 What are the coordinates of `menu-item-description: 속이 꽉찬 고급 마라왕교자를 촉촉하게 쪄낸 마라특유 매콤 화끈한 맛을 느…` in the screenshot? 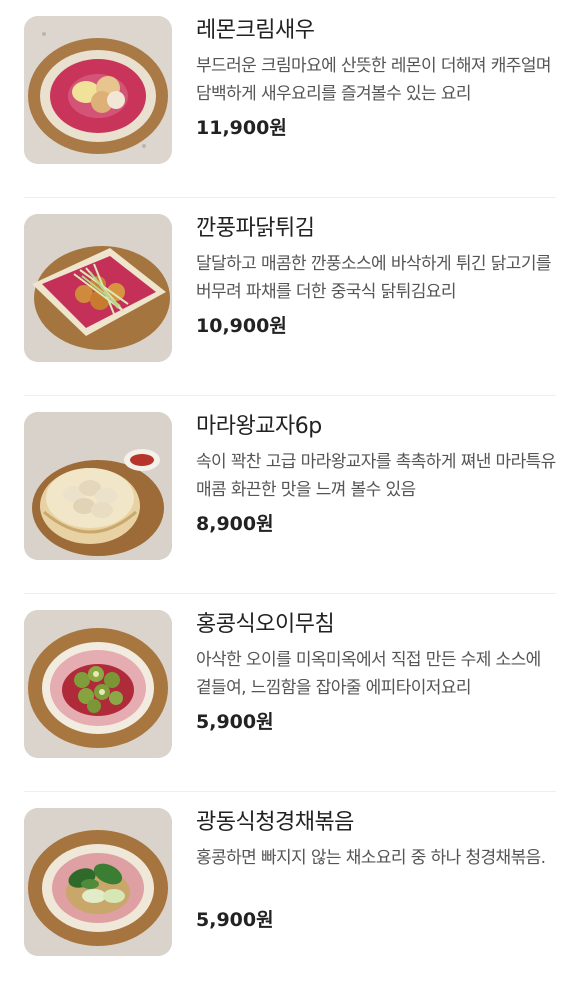 It's located at (376, 476).